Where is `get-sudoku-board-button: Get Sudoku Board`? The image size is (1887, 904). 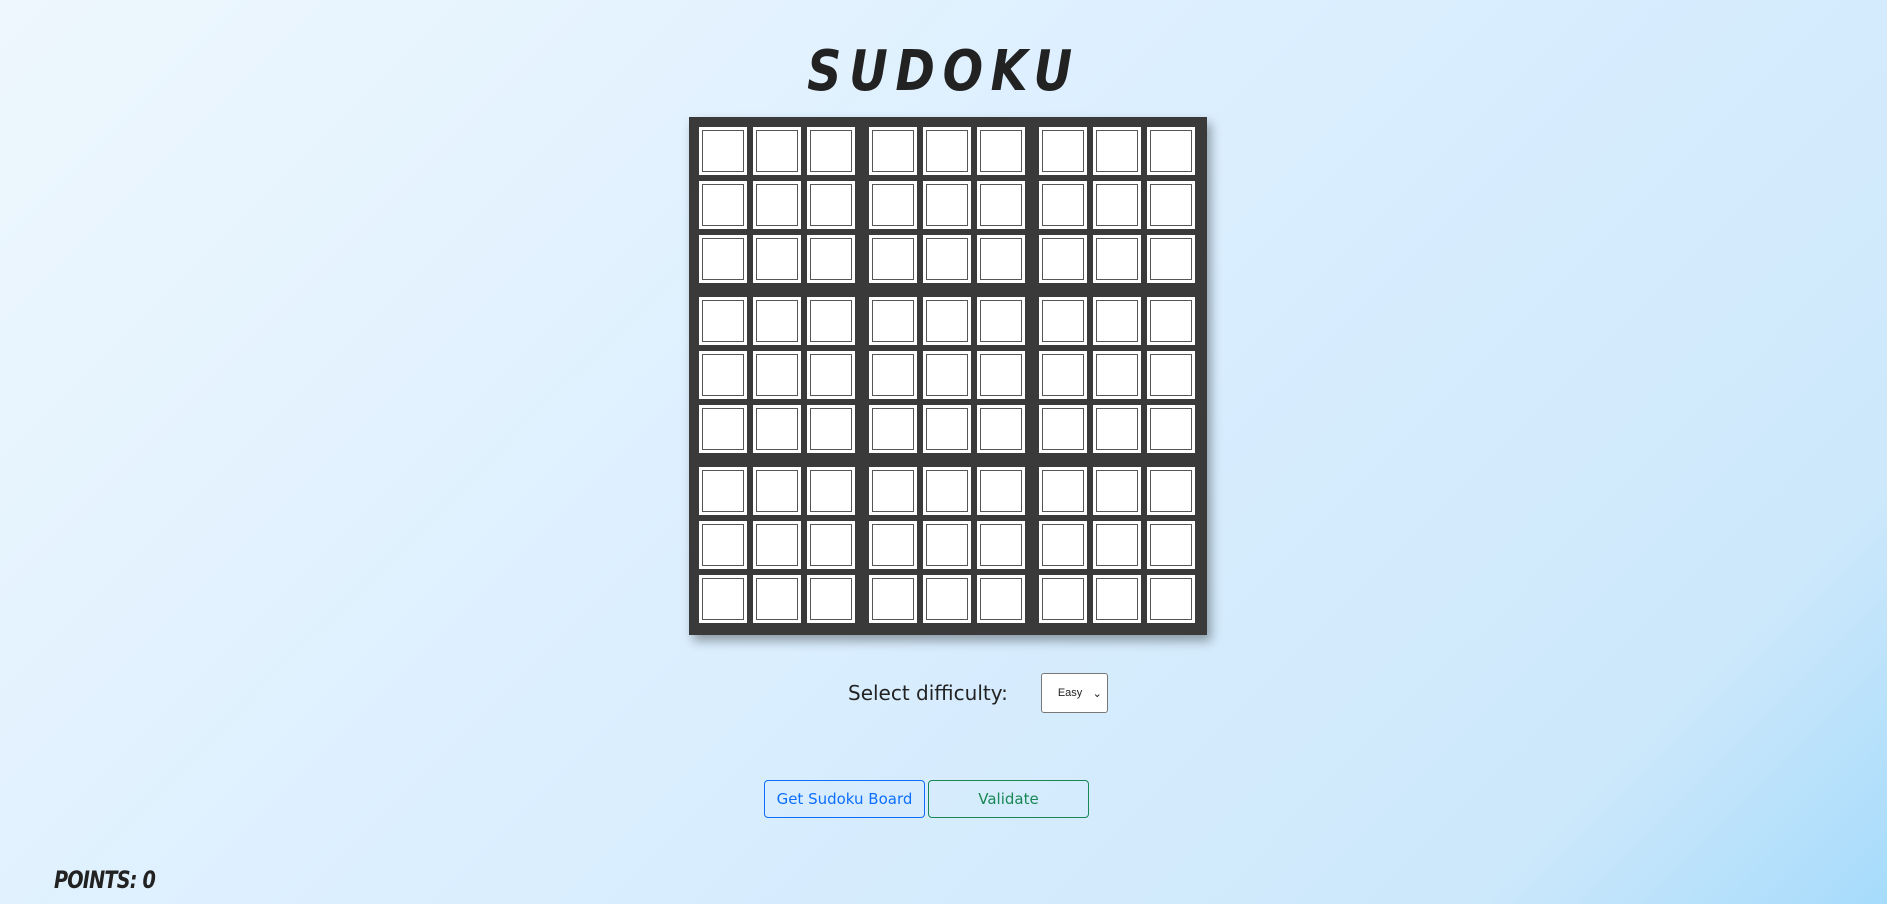 get-sudoku-board-button: Get Sudoku Board is located at coordinates (844, 799).